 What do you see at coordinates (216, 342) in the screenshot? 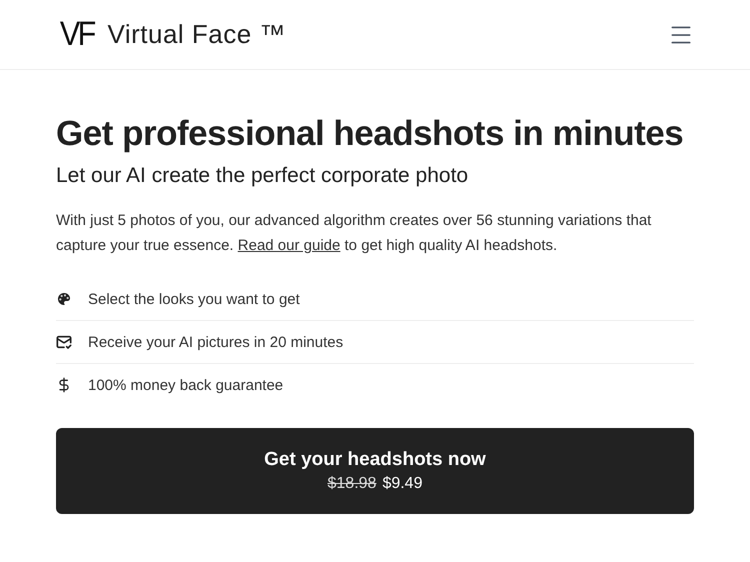
I see `feature-text: Receive your AI pictures in 20 minutes` at bounding box center [216, 342].